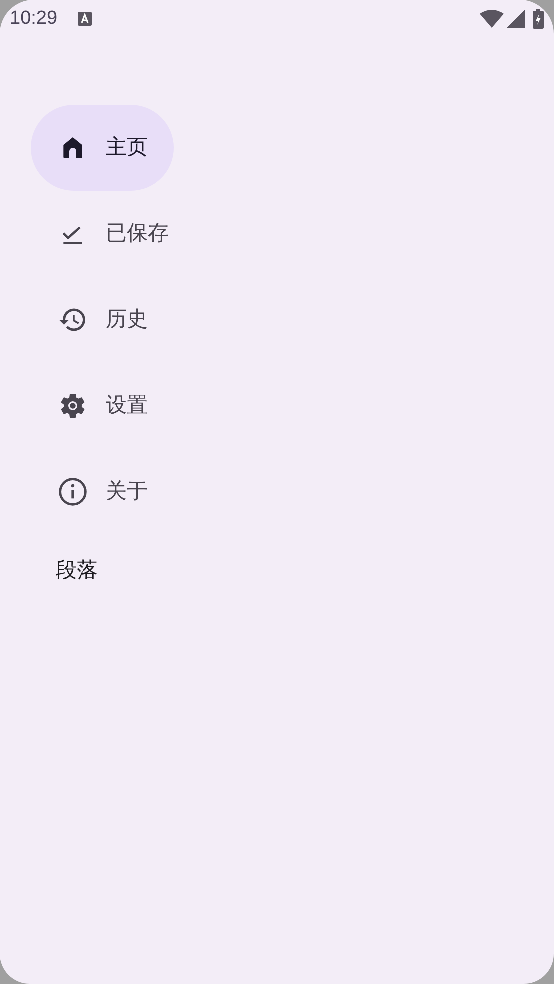 Image resolution: width=554 pixels, height=984 pixels. Describe the element at coordinates (102, 406) in the screenshot. I see `nav-item: 设置` at that location.